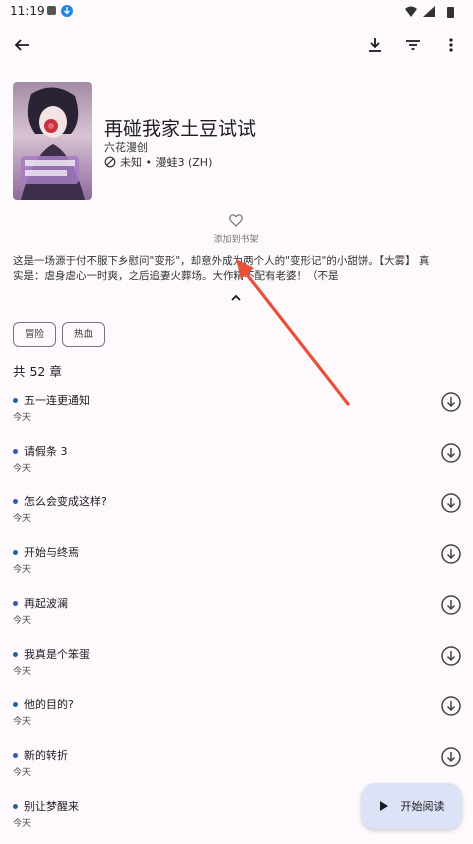 The height and width of the screenshot is (844, 473). I want to click on chapter-title: 五一连更通知, so click(57, 400).